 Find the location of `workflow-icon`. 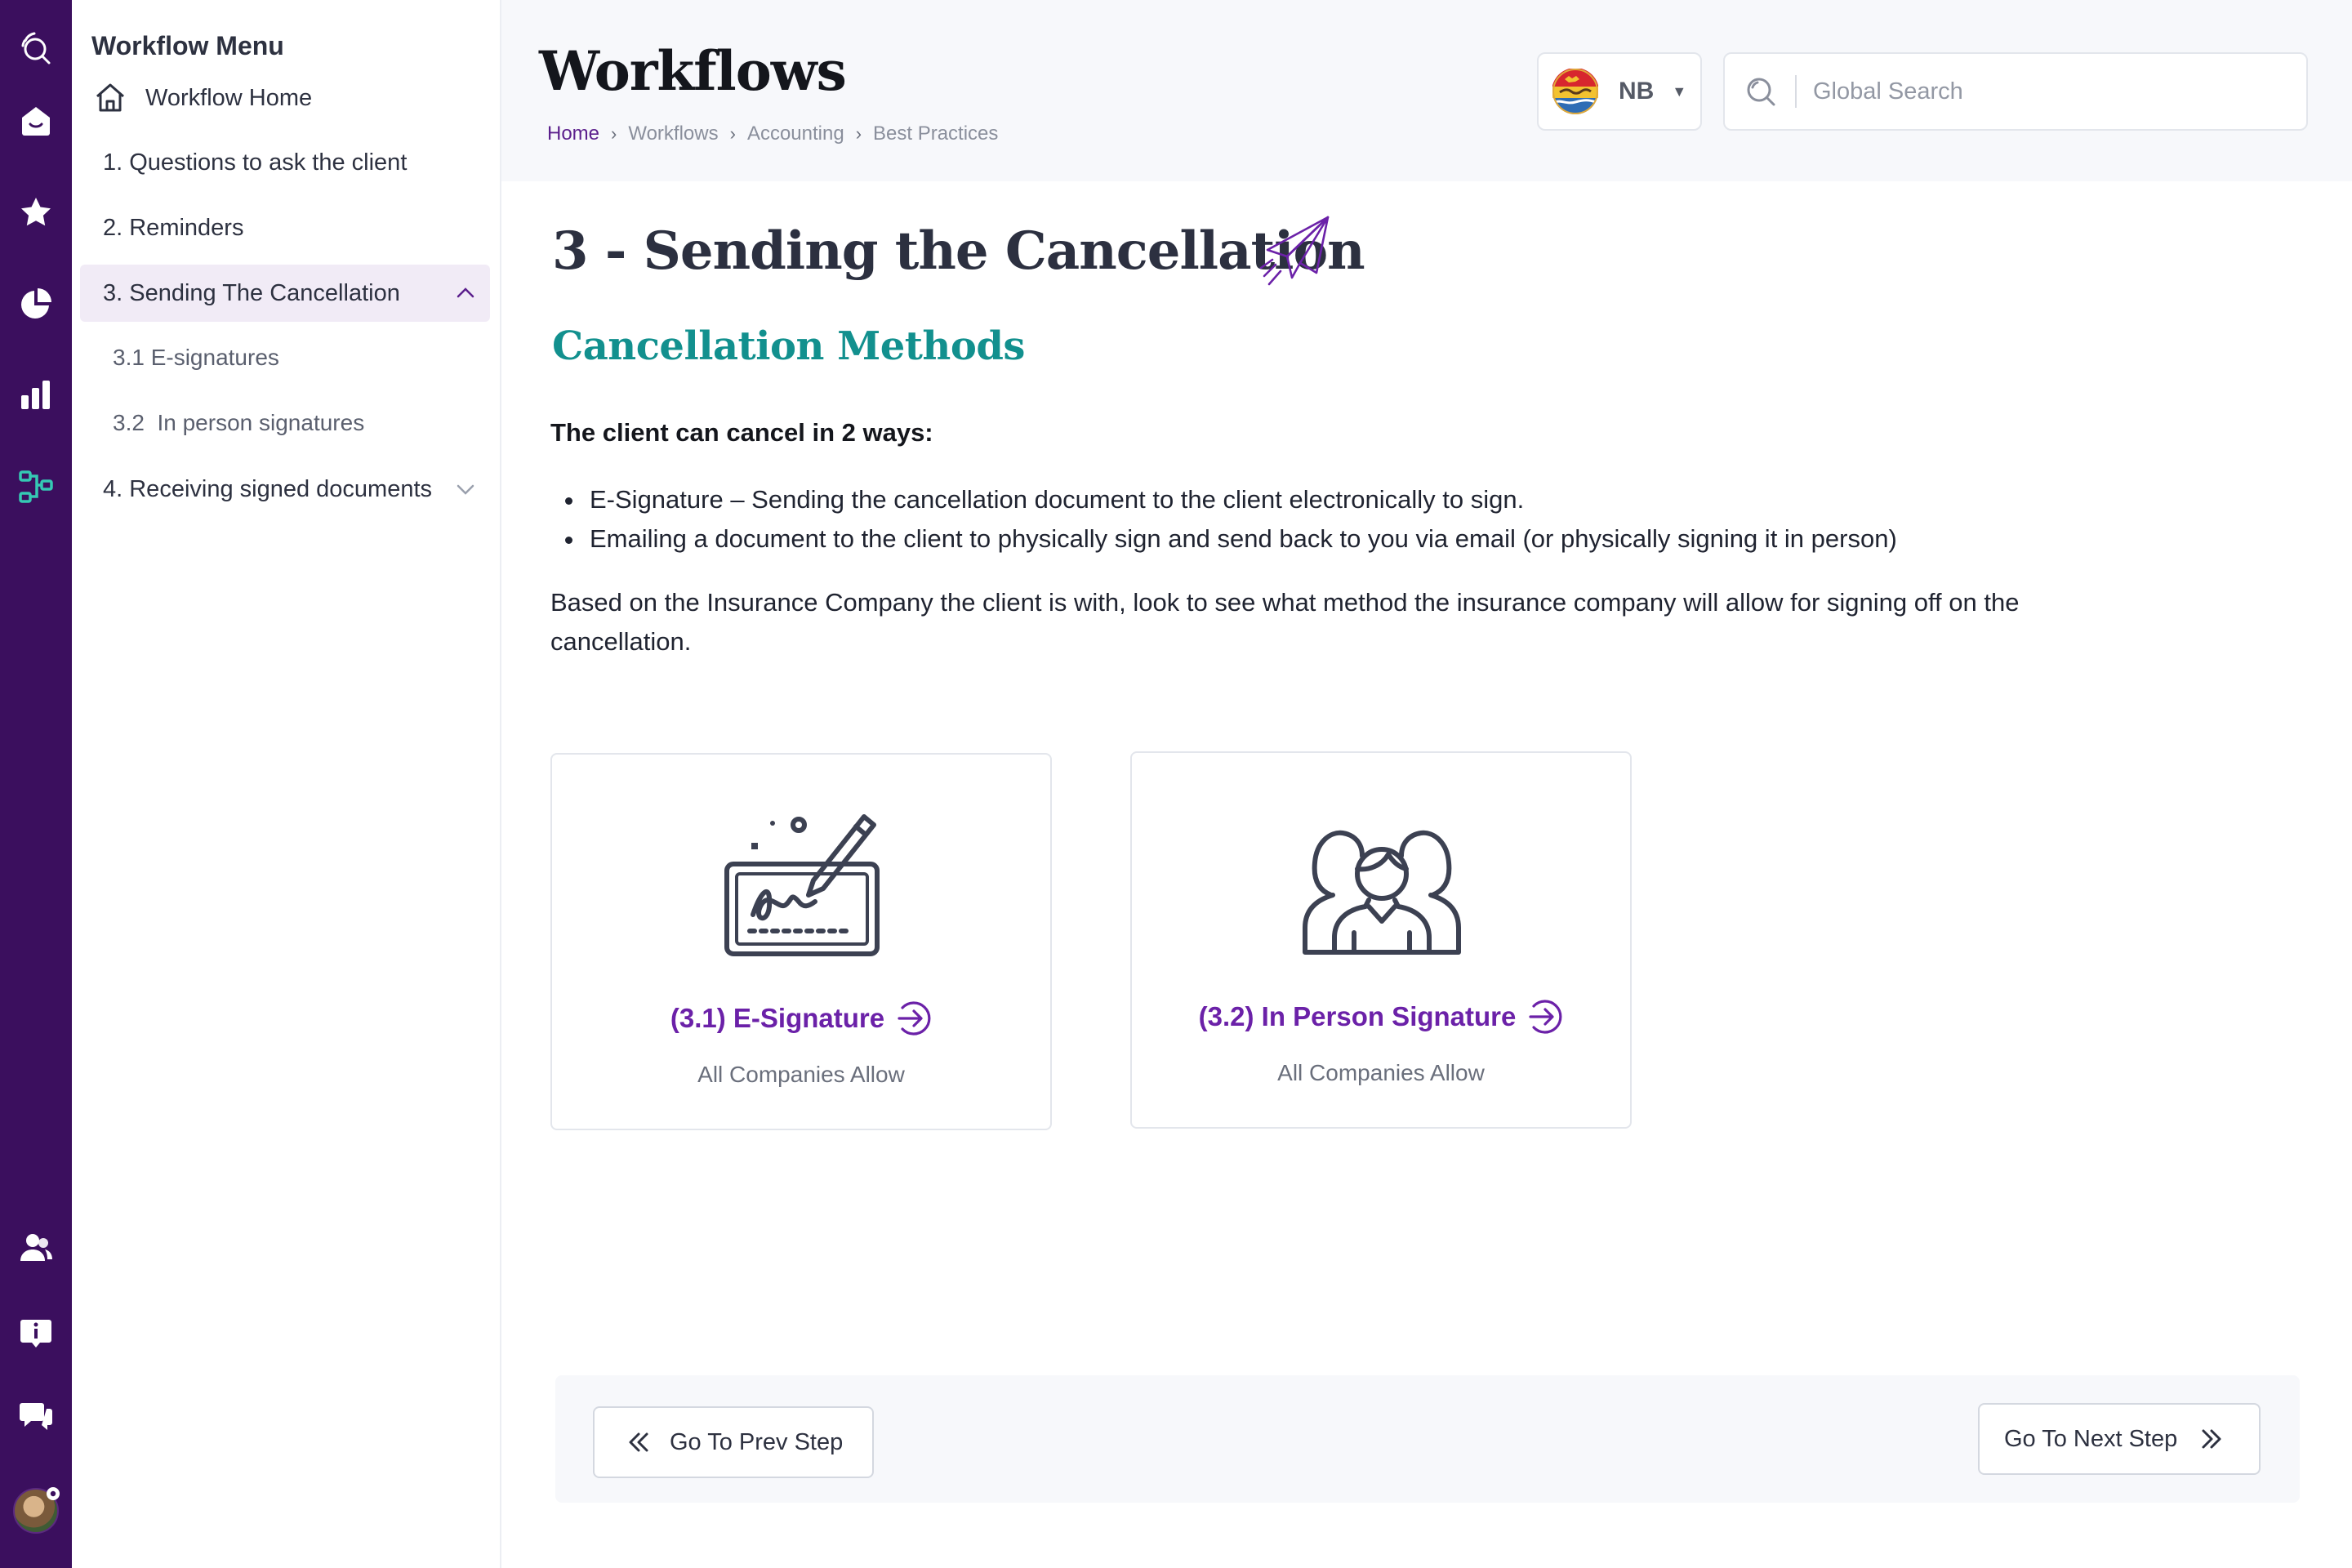

workflow-icon is located at coordinates (36, 487).